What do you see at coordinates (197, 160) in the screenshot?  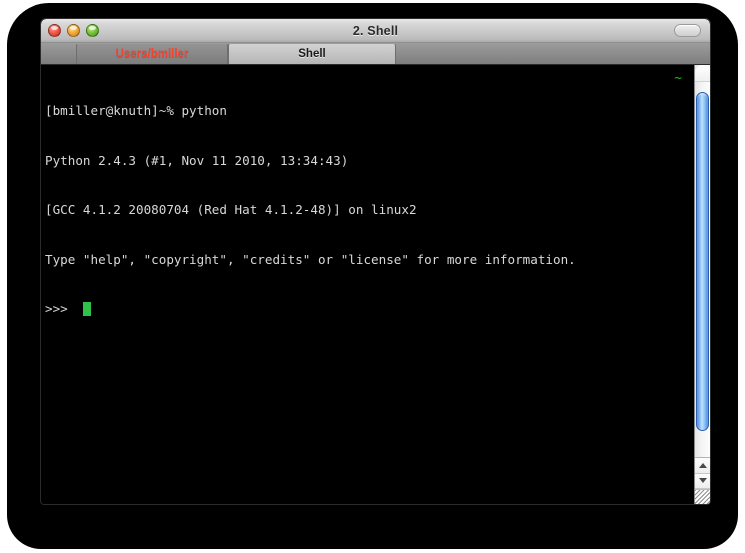 I see `terminal-line: Python 2.4.3 (#1, Nov 11 2010, 13:34:43)` at bounding box center [197, 160].